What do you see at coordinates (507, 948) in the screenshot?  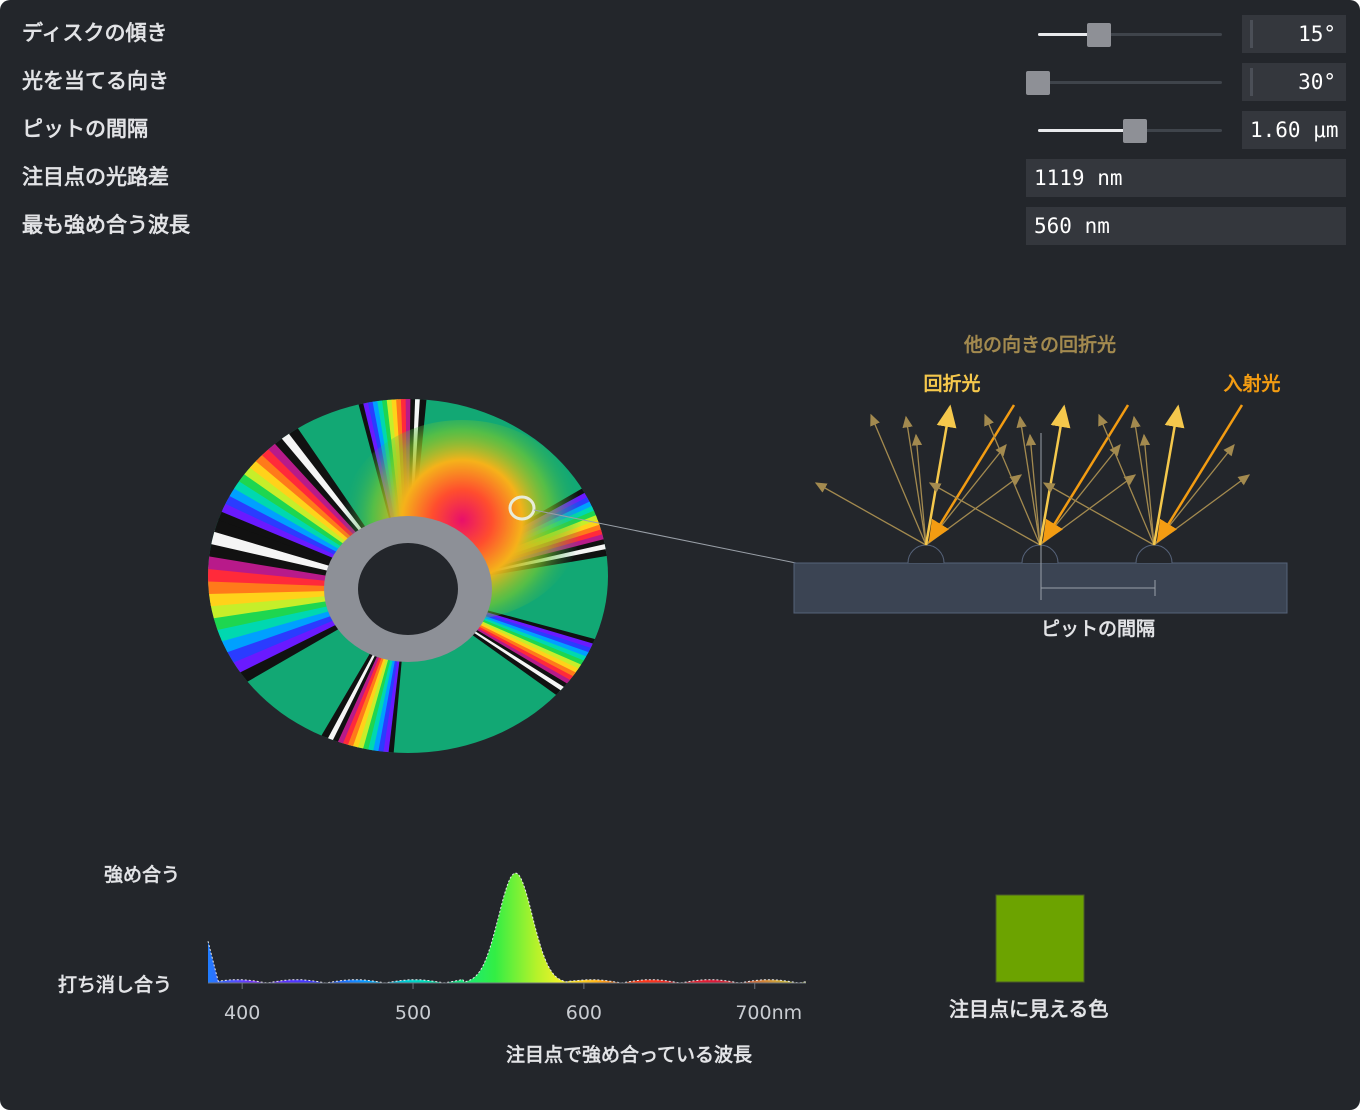 I see `spectrum-chart: 400 500 600 700nm` at bounding box center [507, 948].